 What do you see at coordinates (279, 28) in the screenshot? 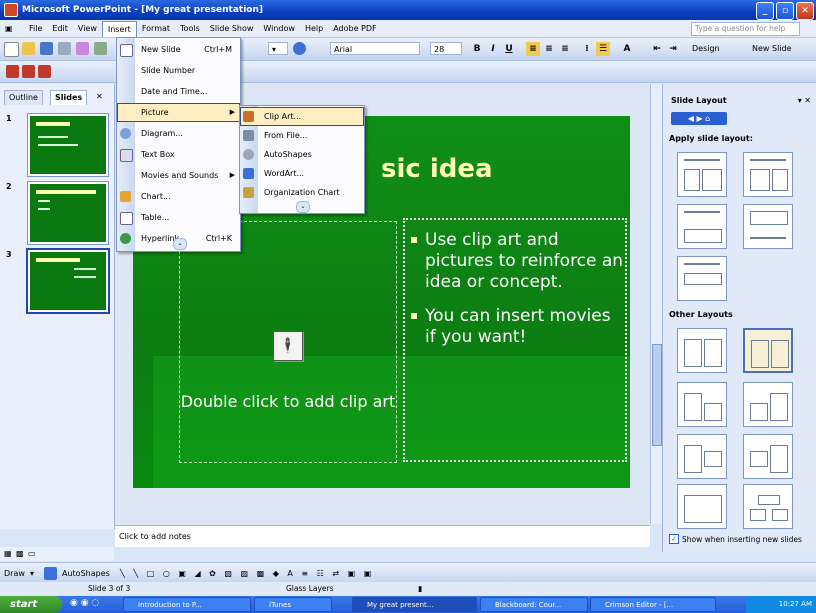
I see `menu-window: Window` at bounding box center [279, 28].